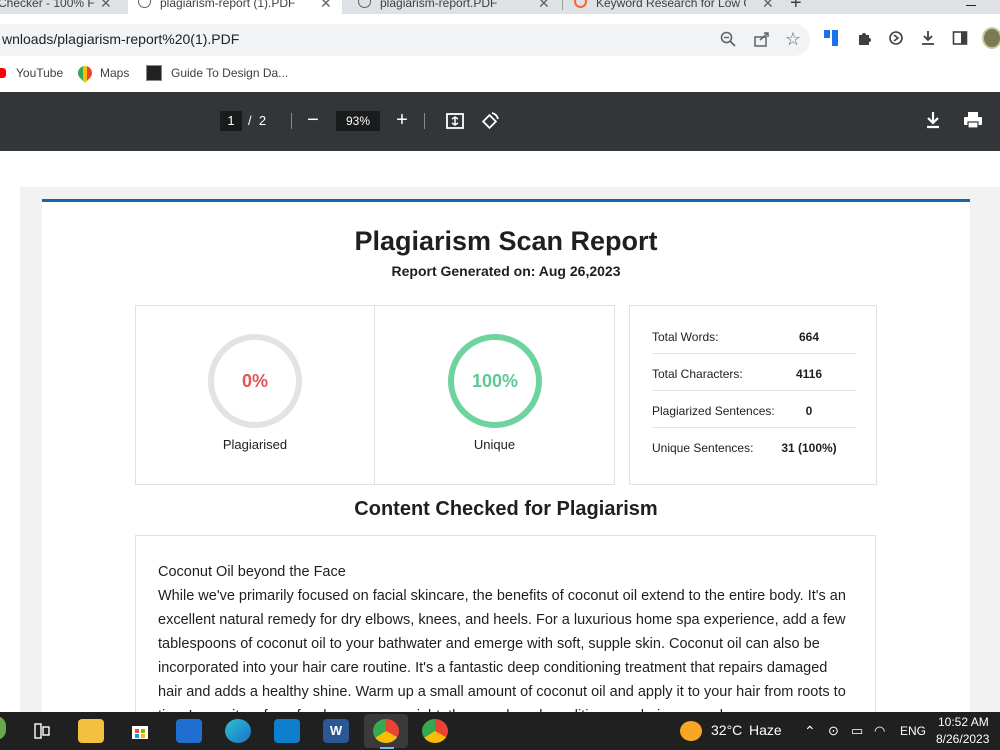 This screenshot has width=1000, height=750. I want to click on window-minimize-icon, so click(971, 5).